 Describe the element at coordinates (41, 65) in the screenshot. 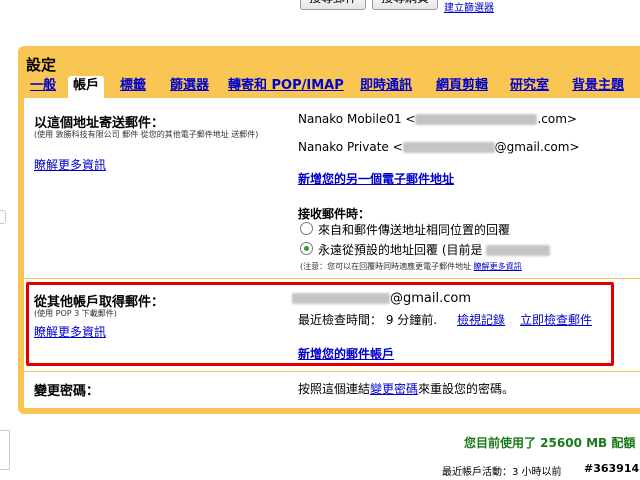

I see `settings-title: 設定` at that location.